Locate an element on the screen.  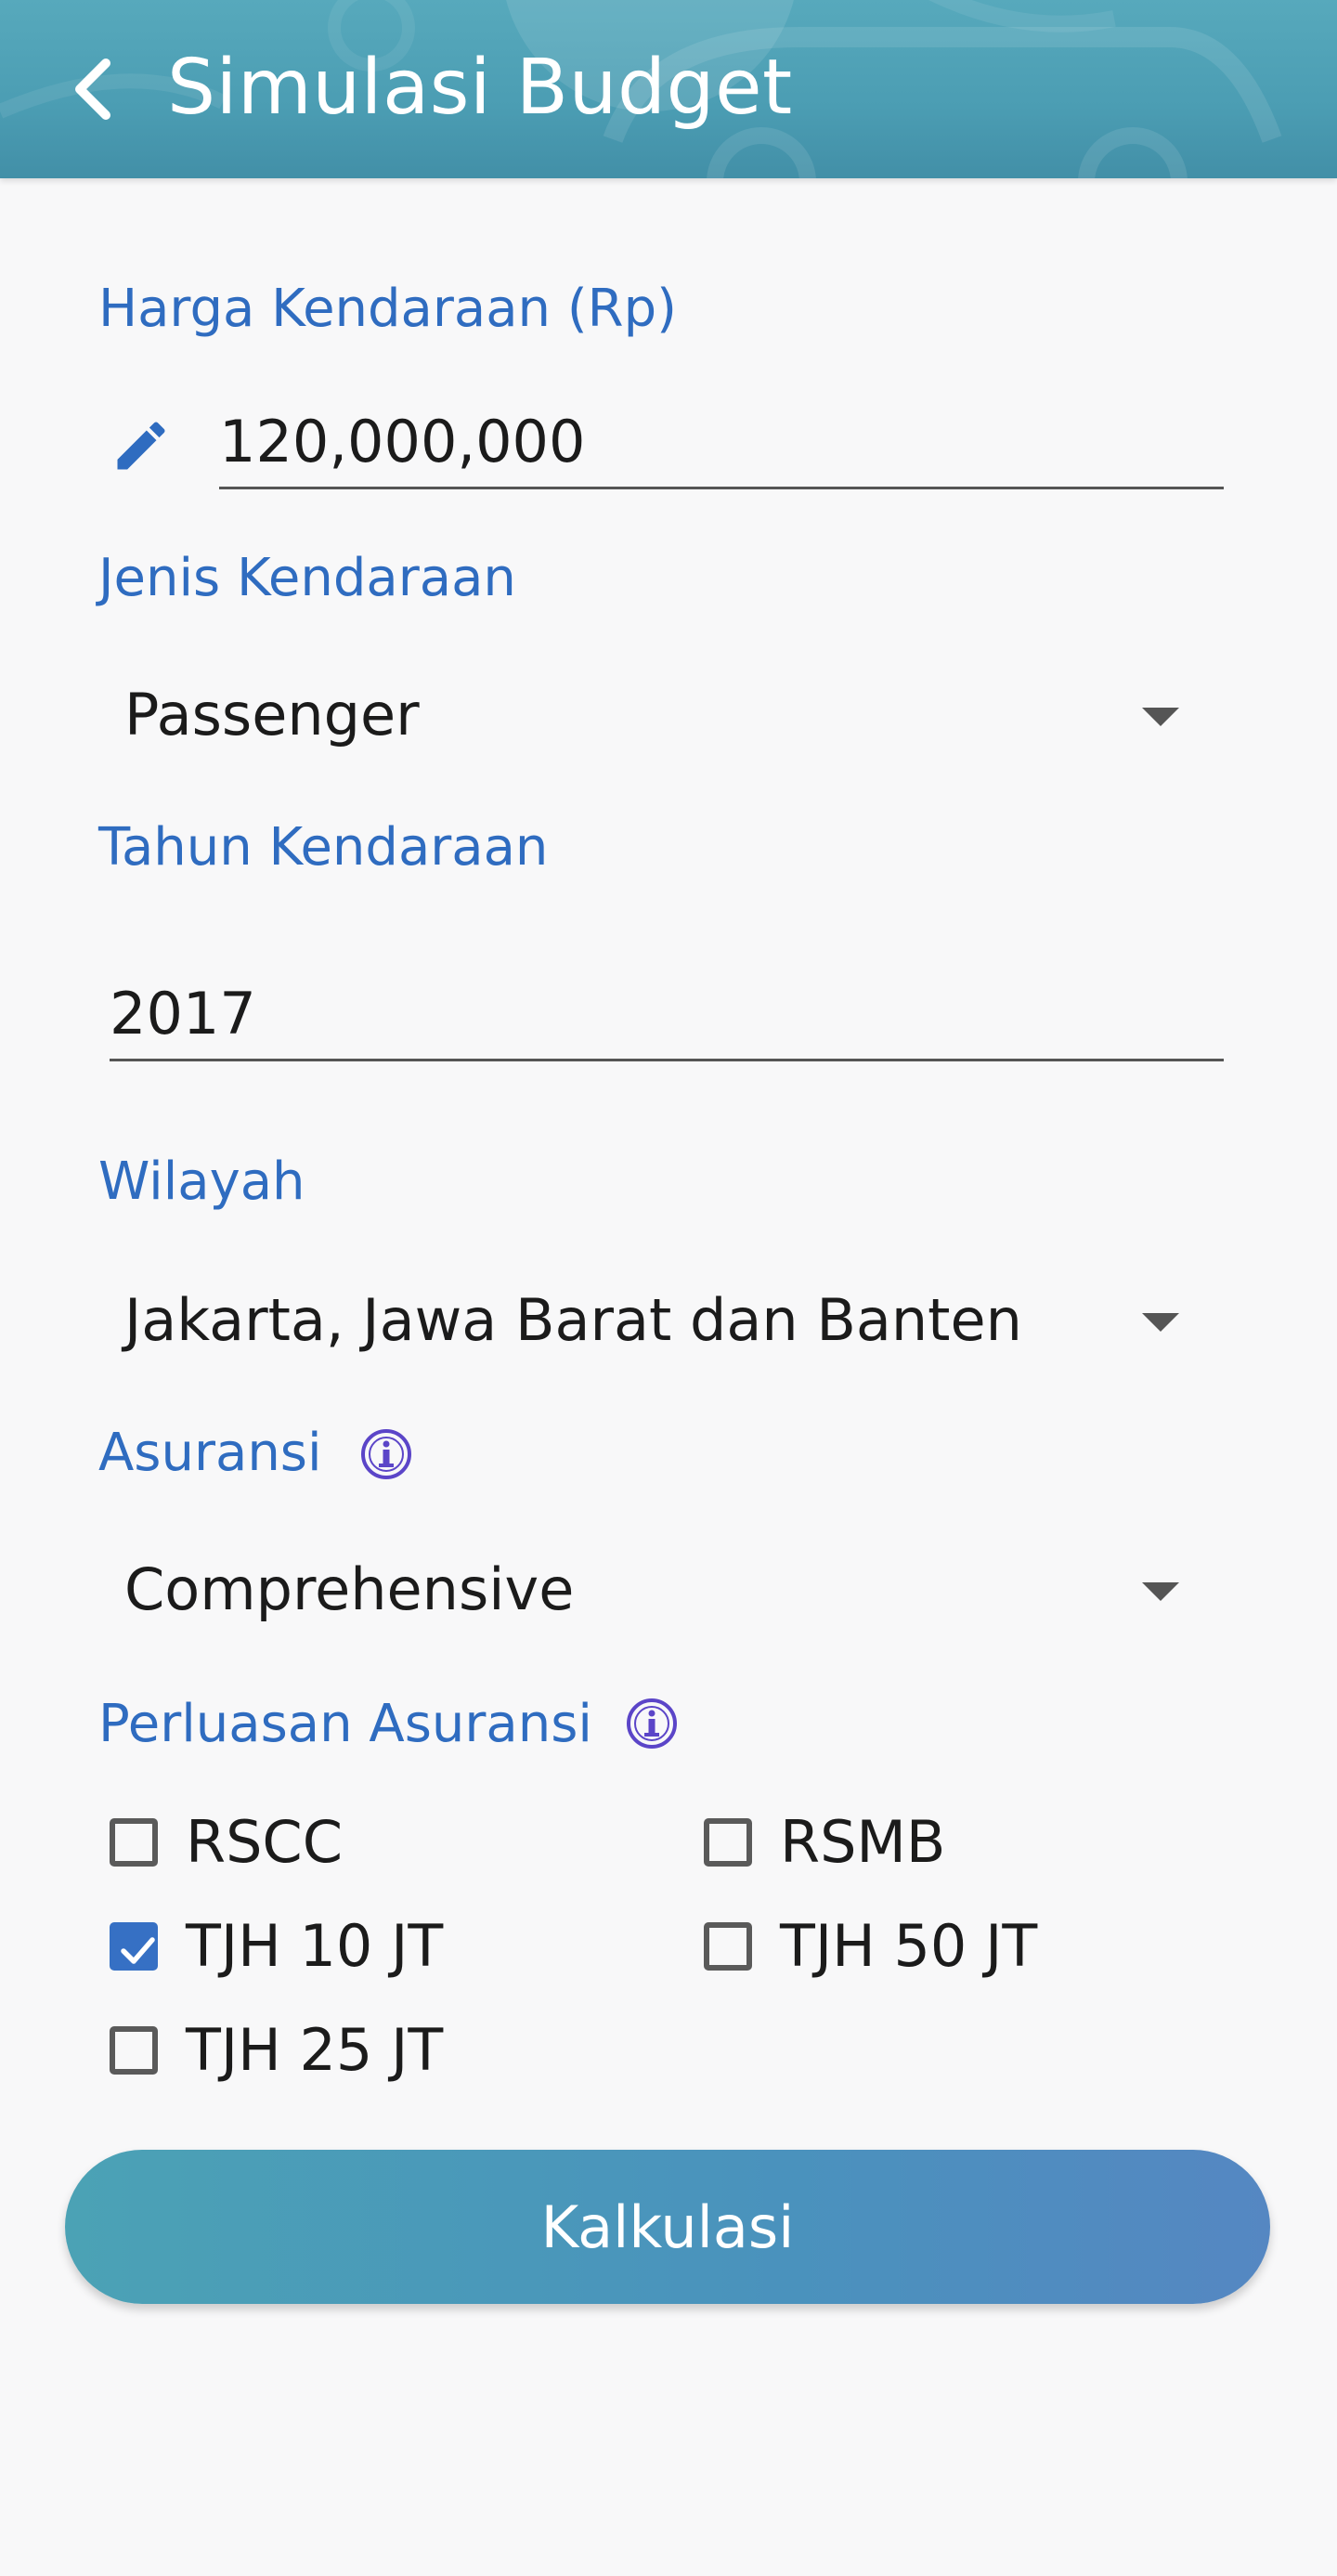
vehicle-year-label: Tahun Kendaraan is located at coordinates (323, 847).